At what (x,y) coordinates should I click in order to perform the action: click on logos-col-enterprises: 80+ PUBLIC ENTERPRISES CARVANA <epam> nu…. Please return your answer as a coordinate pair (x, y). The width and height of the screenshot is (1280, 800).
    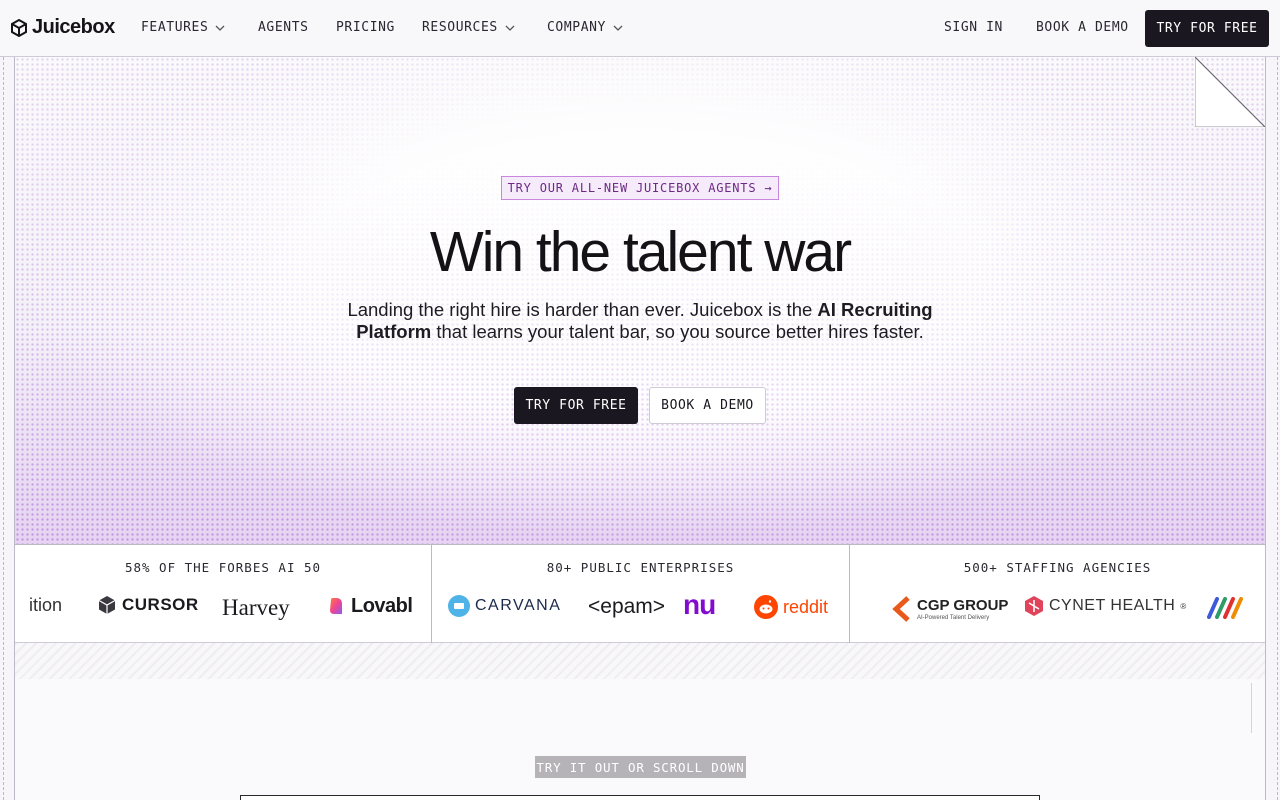
    Looking at the image, I should click on (640, 594).